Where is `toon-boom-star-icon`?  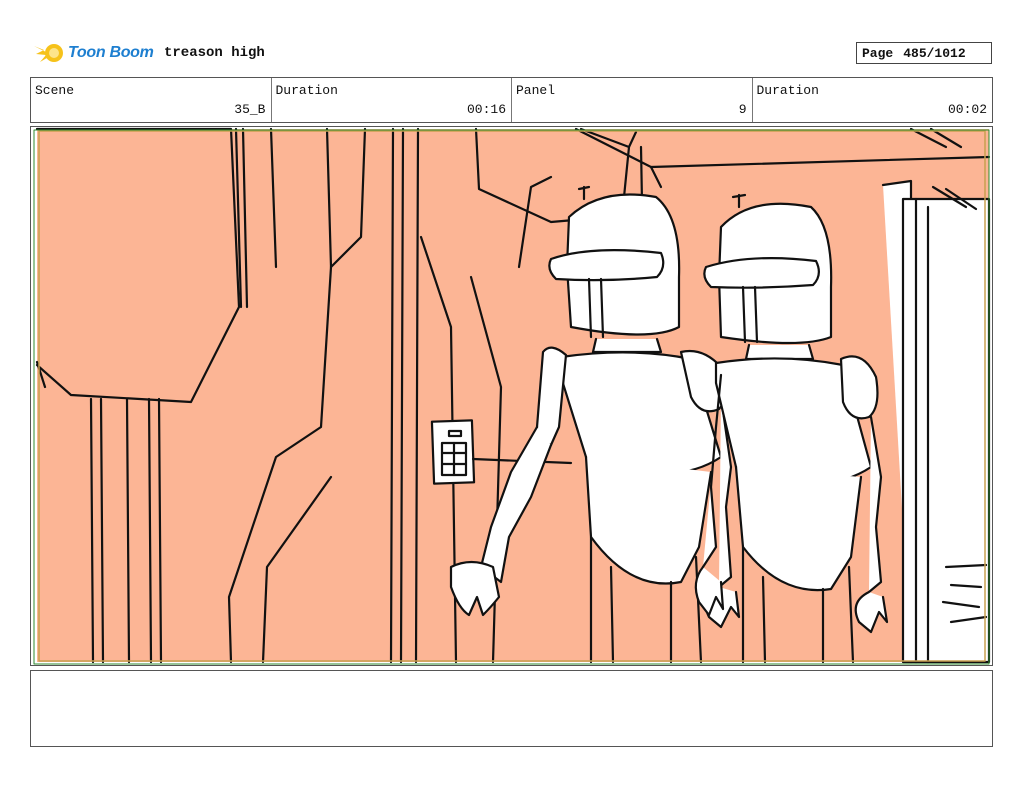
toon-boom-star-icon is located at coordinates (48, 53).